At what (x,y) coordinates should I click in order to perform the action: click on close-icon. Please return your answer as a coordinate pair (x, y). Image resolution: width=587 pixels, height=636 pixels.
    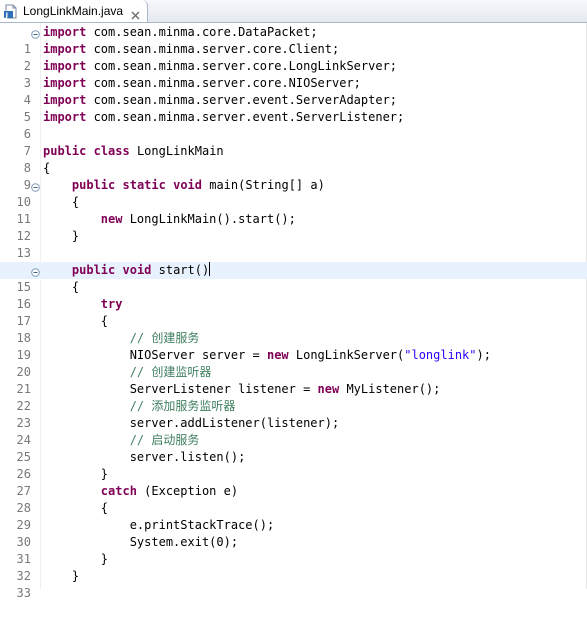
    Looking at the image, I should click on (135, 12).